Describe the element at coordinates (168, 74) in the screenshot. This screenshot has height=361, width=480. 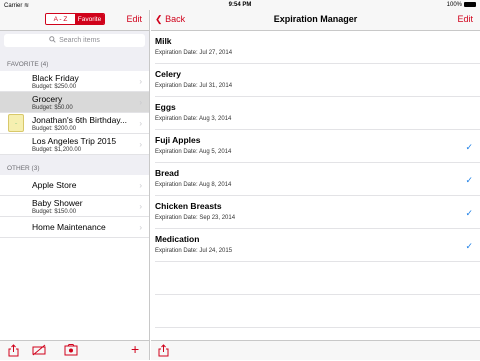
I see `item-name: Celery` at that location.